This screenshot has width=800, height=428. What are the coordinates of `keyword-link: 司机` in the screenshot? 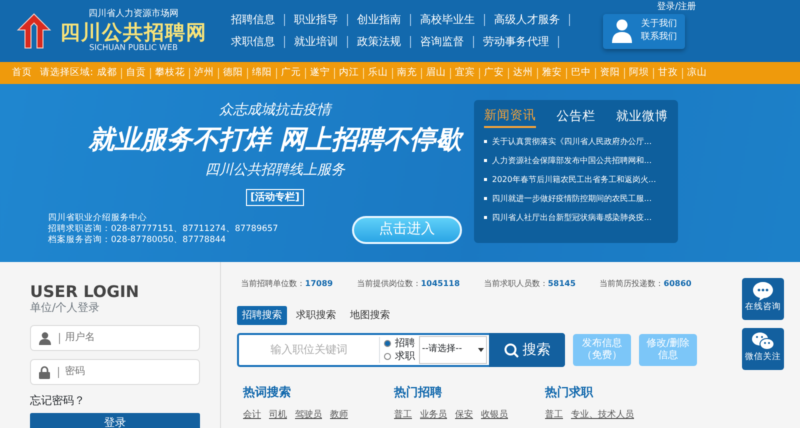 It's located at (278, 415).